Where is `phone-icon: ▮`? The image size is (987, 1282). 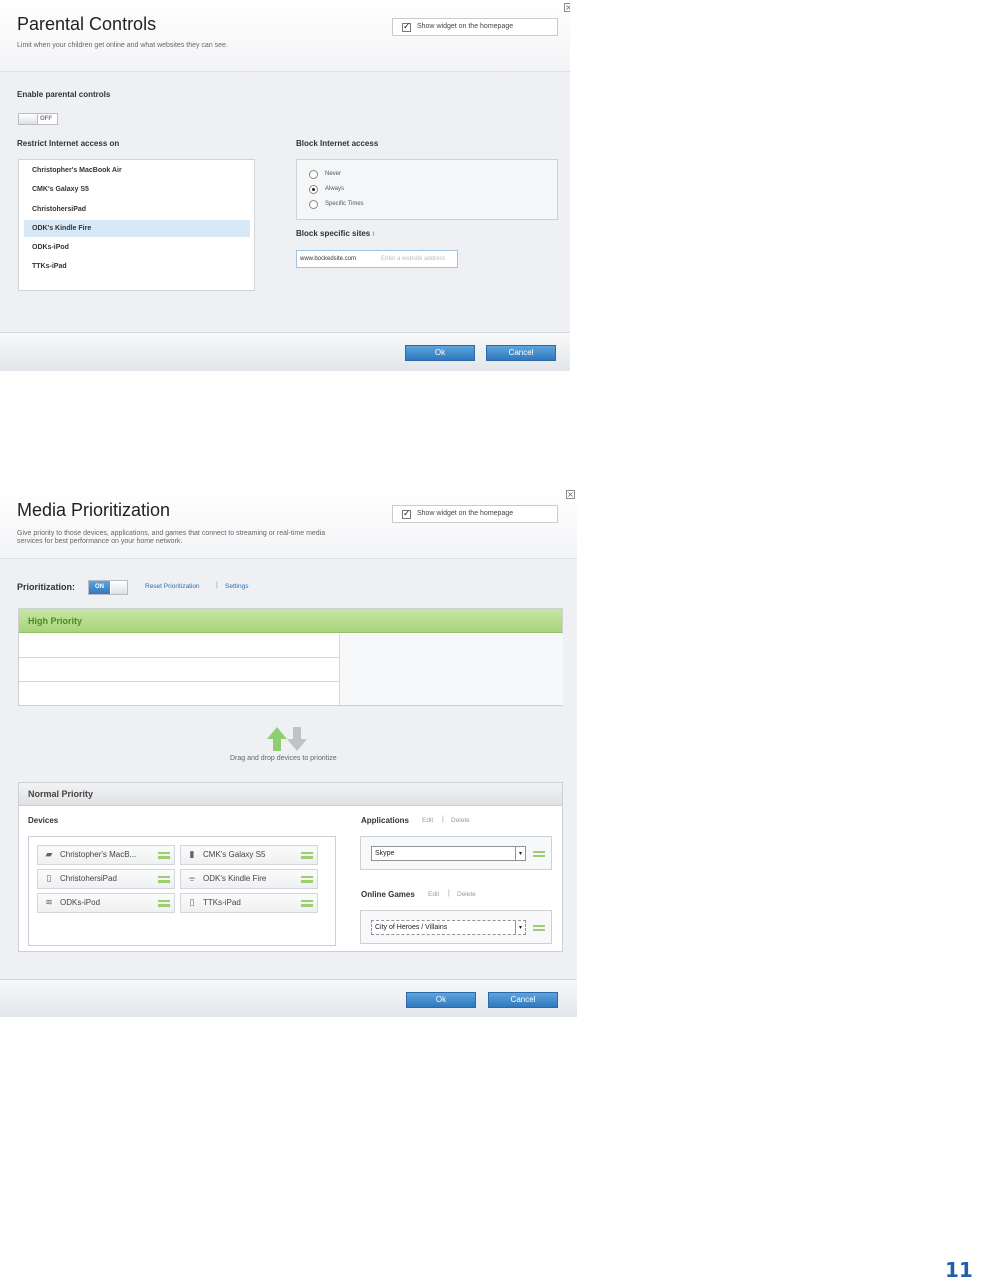
phone-icon: ▮ is located at coordinates (192, 855).